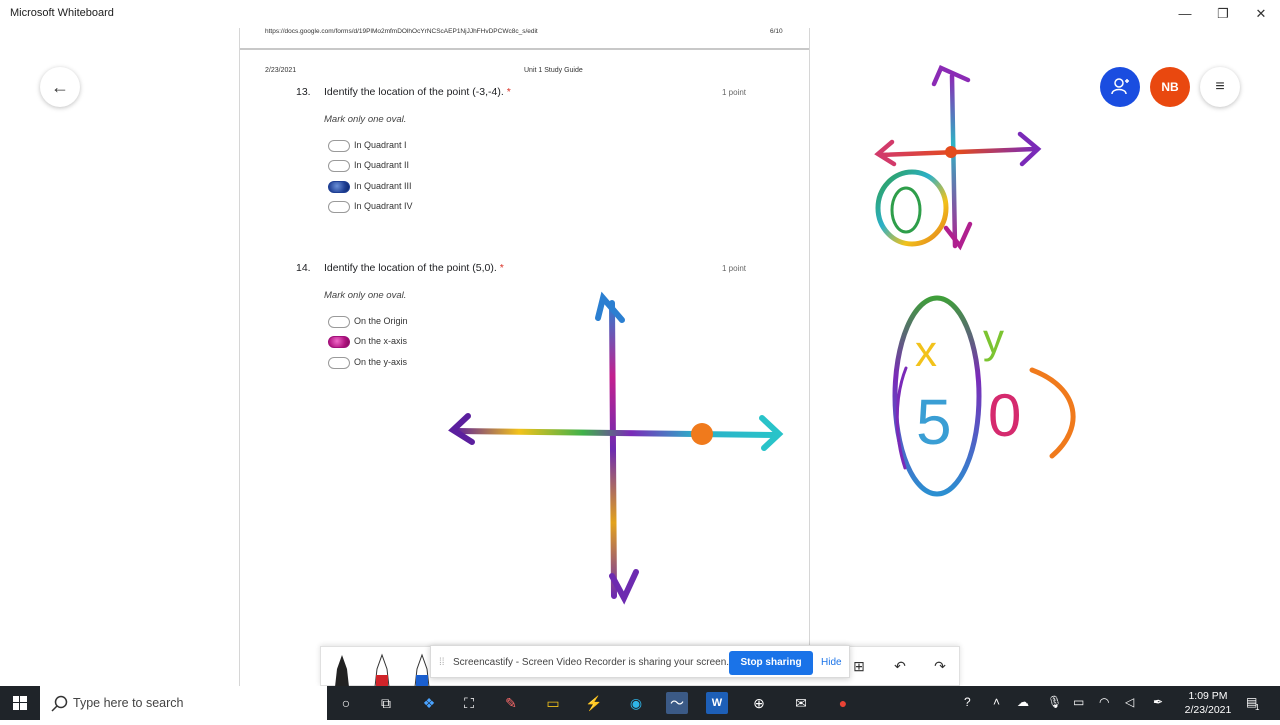  I want to click on app-icon: ⚡, so click(594, 703).